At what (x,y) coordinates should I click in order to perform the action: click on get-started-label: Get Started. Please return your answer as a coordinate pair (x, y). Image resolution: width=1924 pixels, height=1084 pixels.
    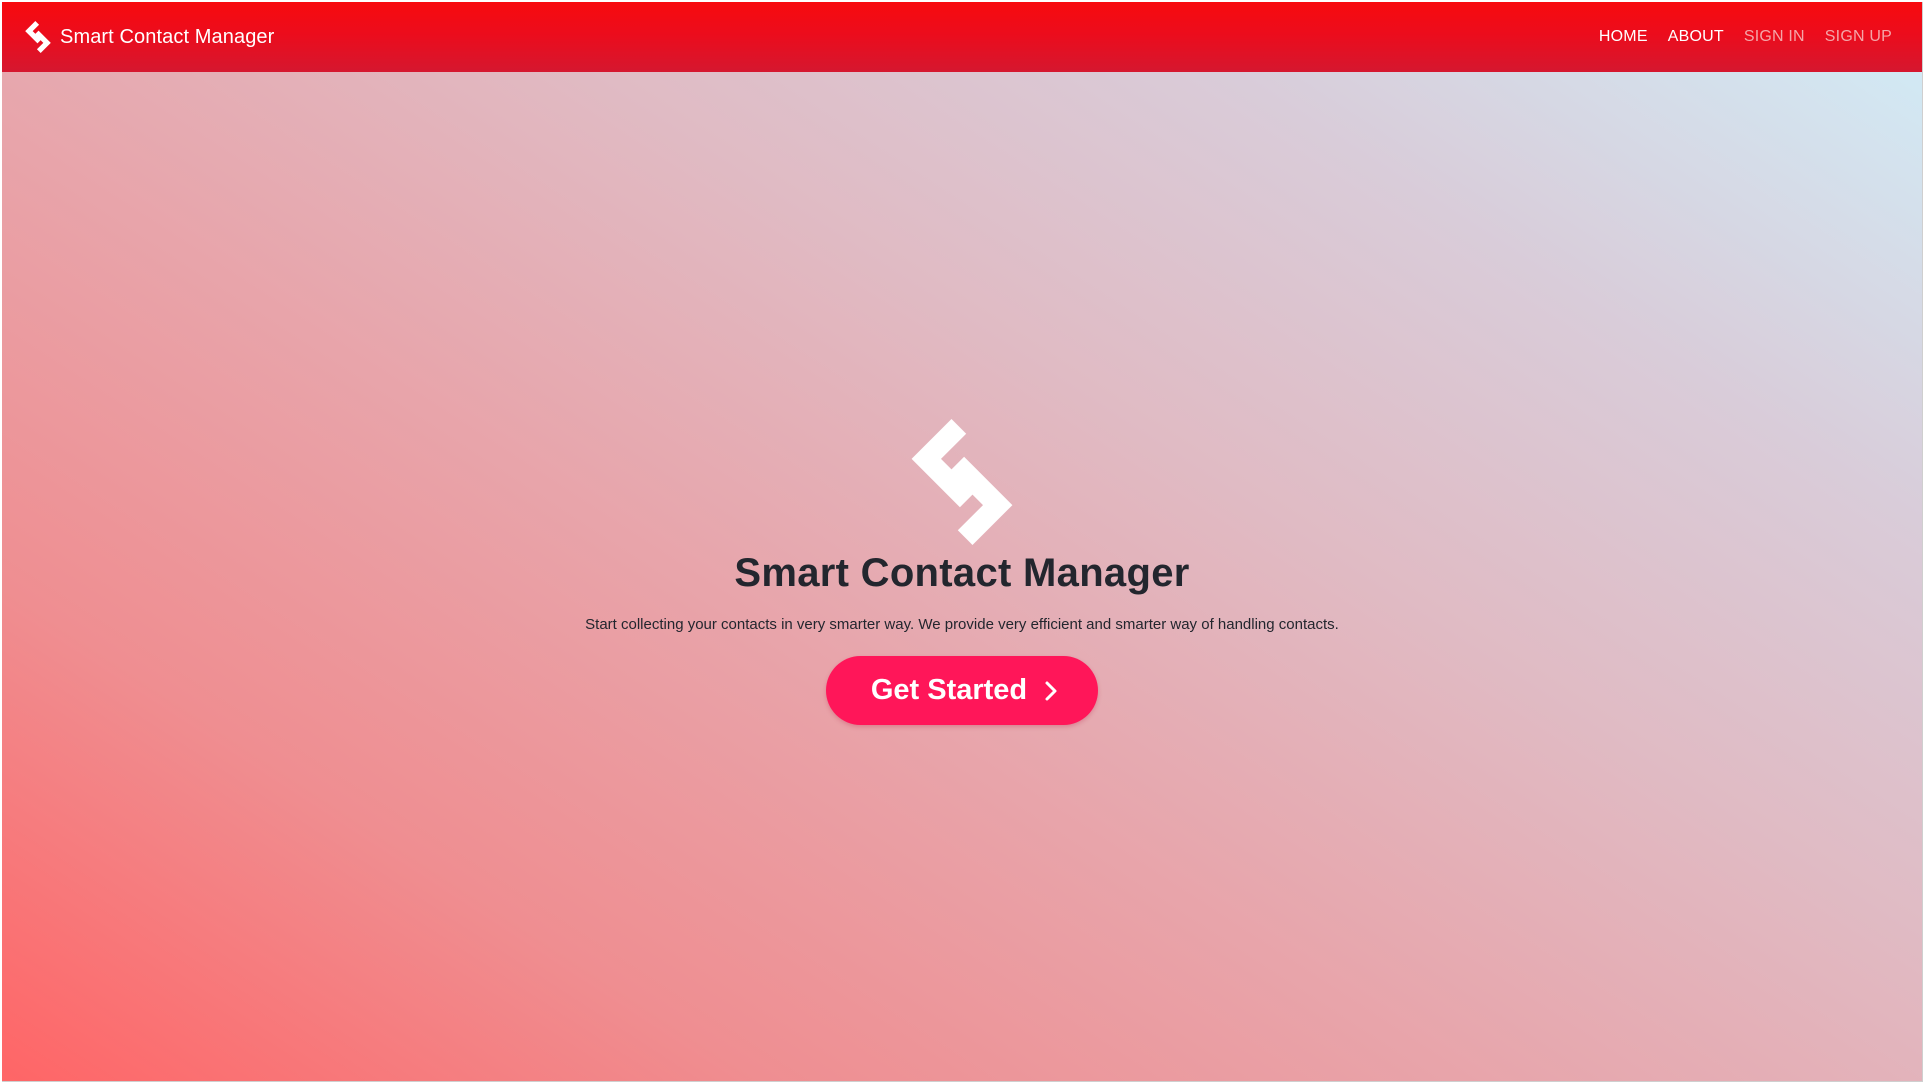
    Looking at the image, I should click on (949, 690).